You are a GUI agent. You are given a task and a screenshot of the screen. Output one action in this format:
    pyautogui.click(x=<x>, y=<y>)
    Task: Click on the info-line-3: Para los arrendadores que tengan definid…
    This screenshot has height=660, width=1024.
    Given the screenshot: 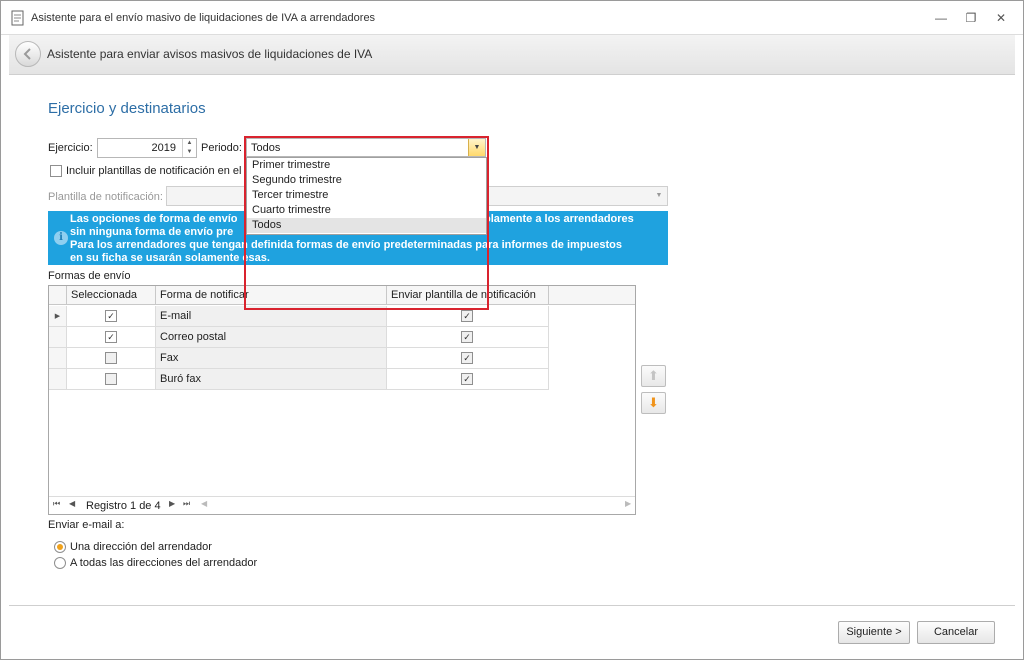 What is the action you would take?
    pyautogui.click(x=346, y=245)
    